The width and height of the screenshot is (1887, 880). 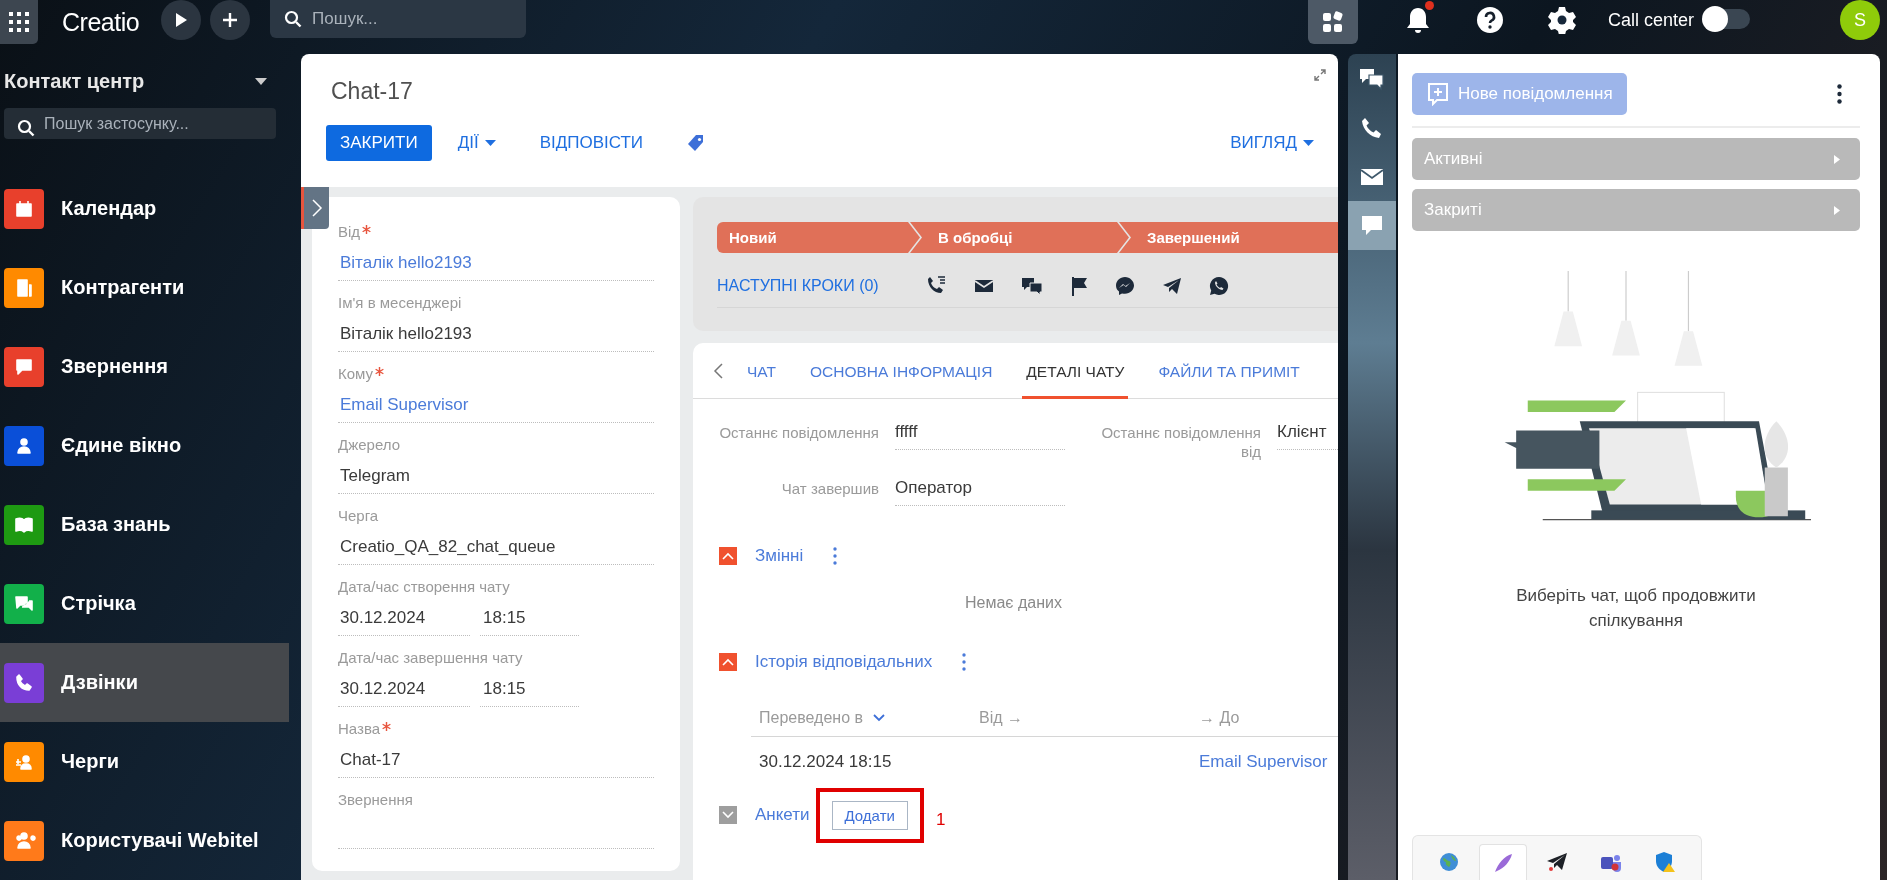 I want to click on lookup-field: Email Supervisor, so click(x=496, y=405).